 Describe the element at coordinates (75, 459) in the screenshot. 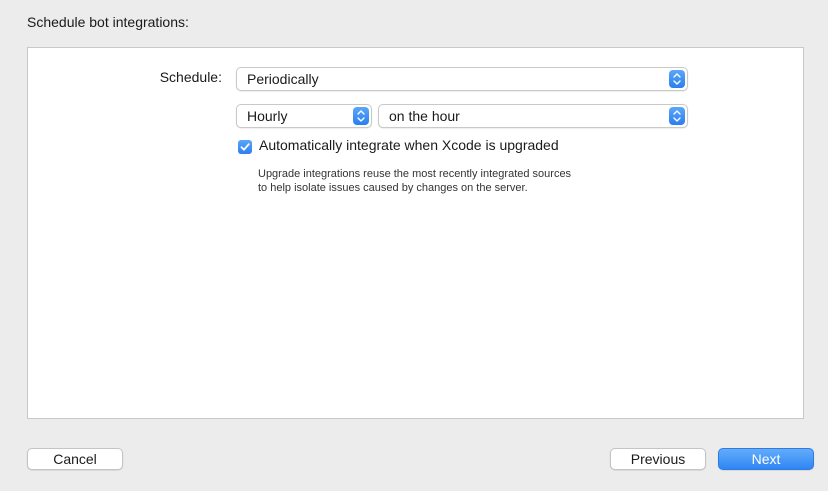

I see `cancel-button: Cancel` at that location.